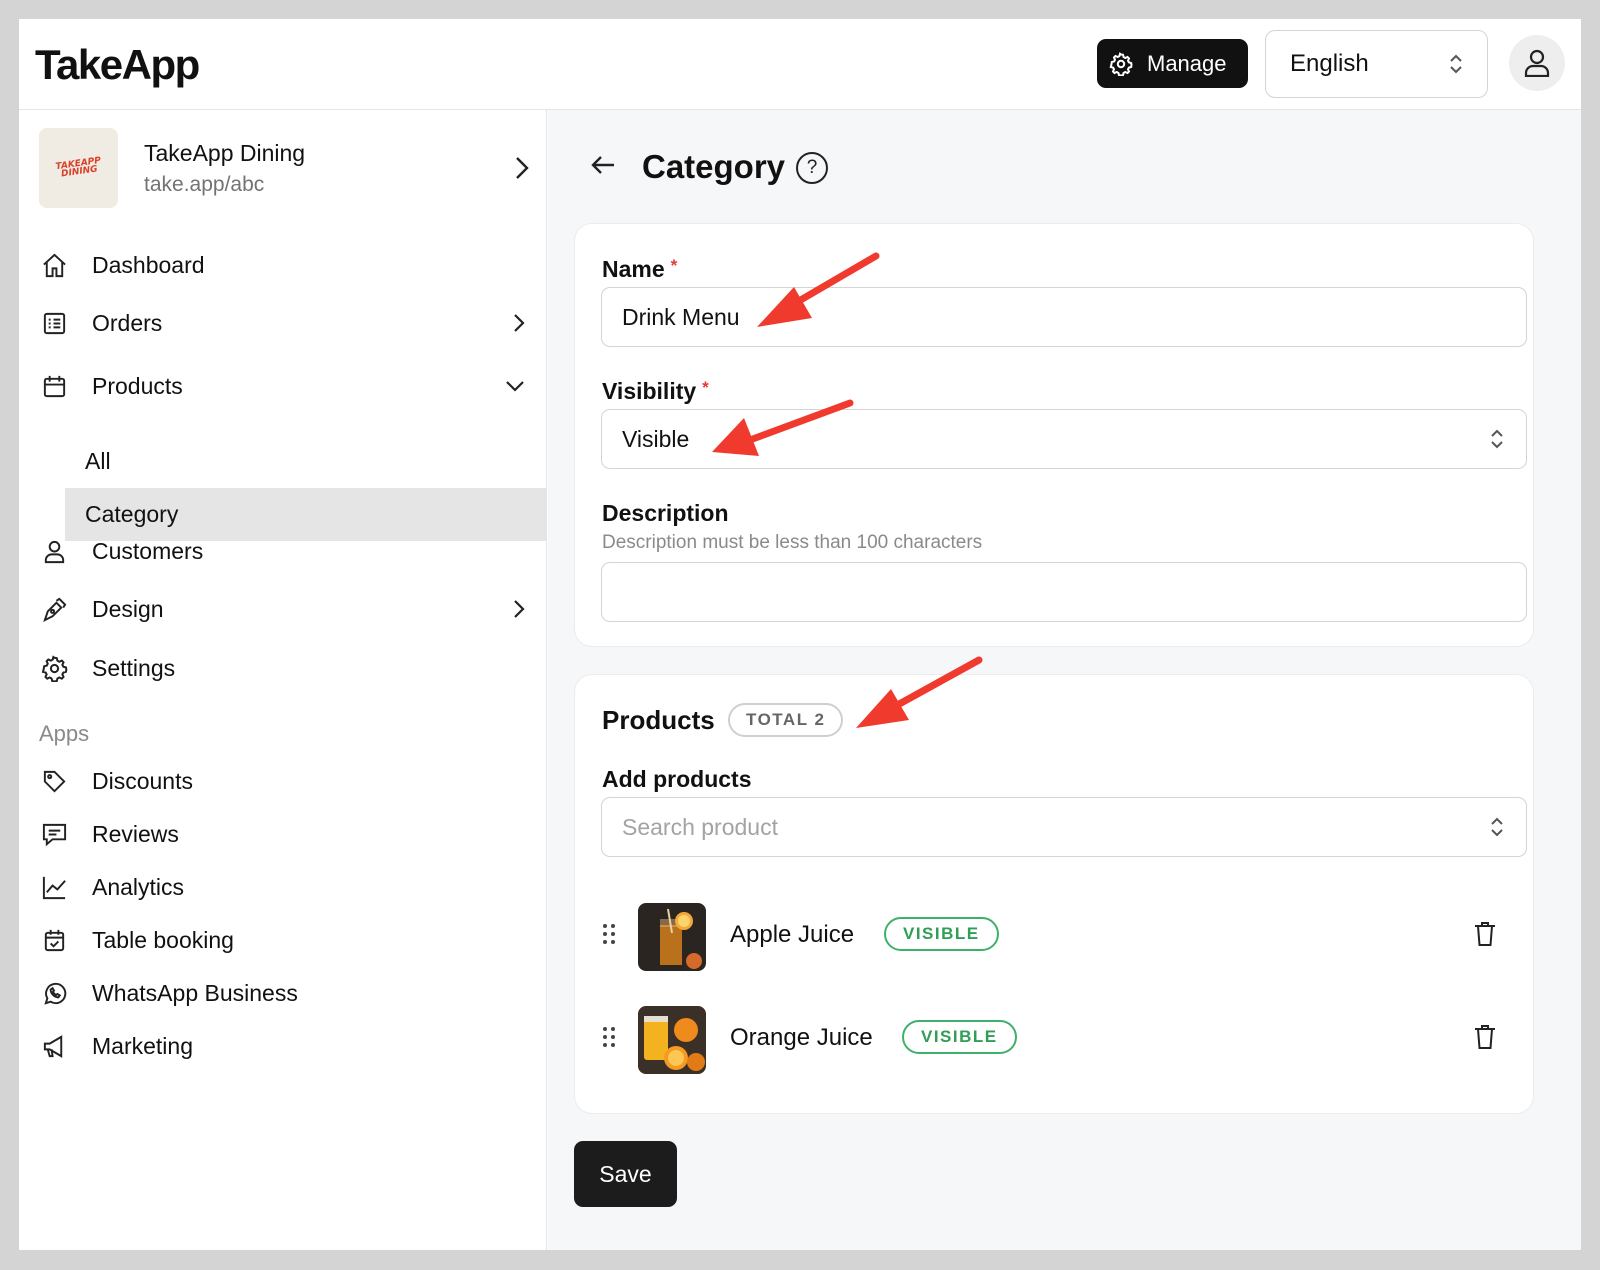  Describe the element at coordinates (55, 610) in the screenshot. I see `pen-icon` at that location.